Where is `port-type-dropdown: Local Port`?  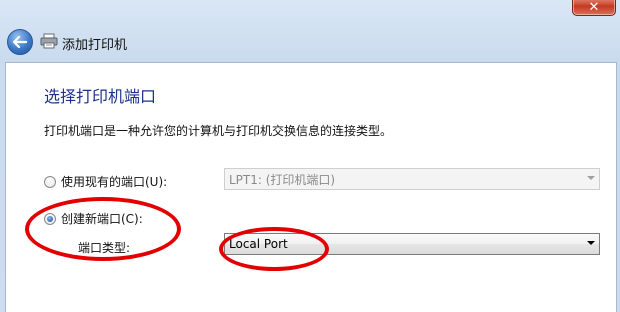
port-type-dropdown: Local Port is located at coordinates (412, 244).